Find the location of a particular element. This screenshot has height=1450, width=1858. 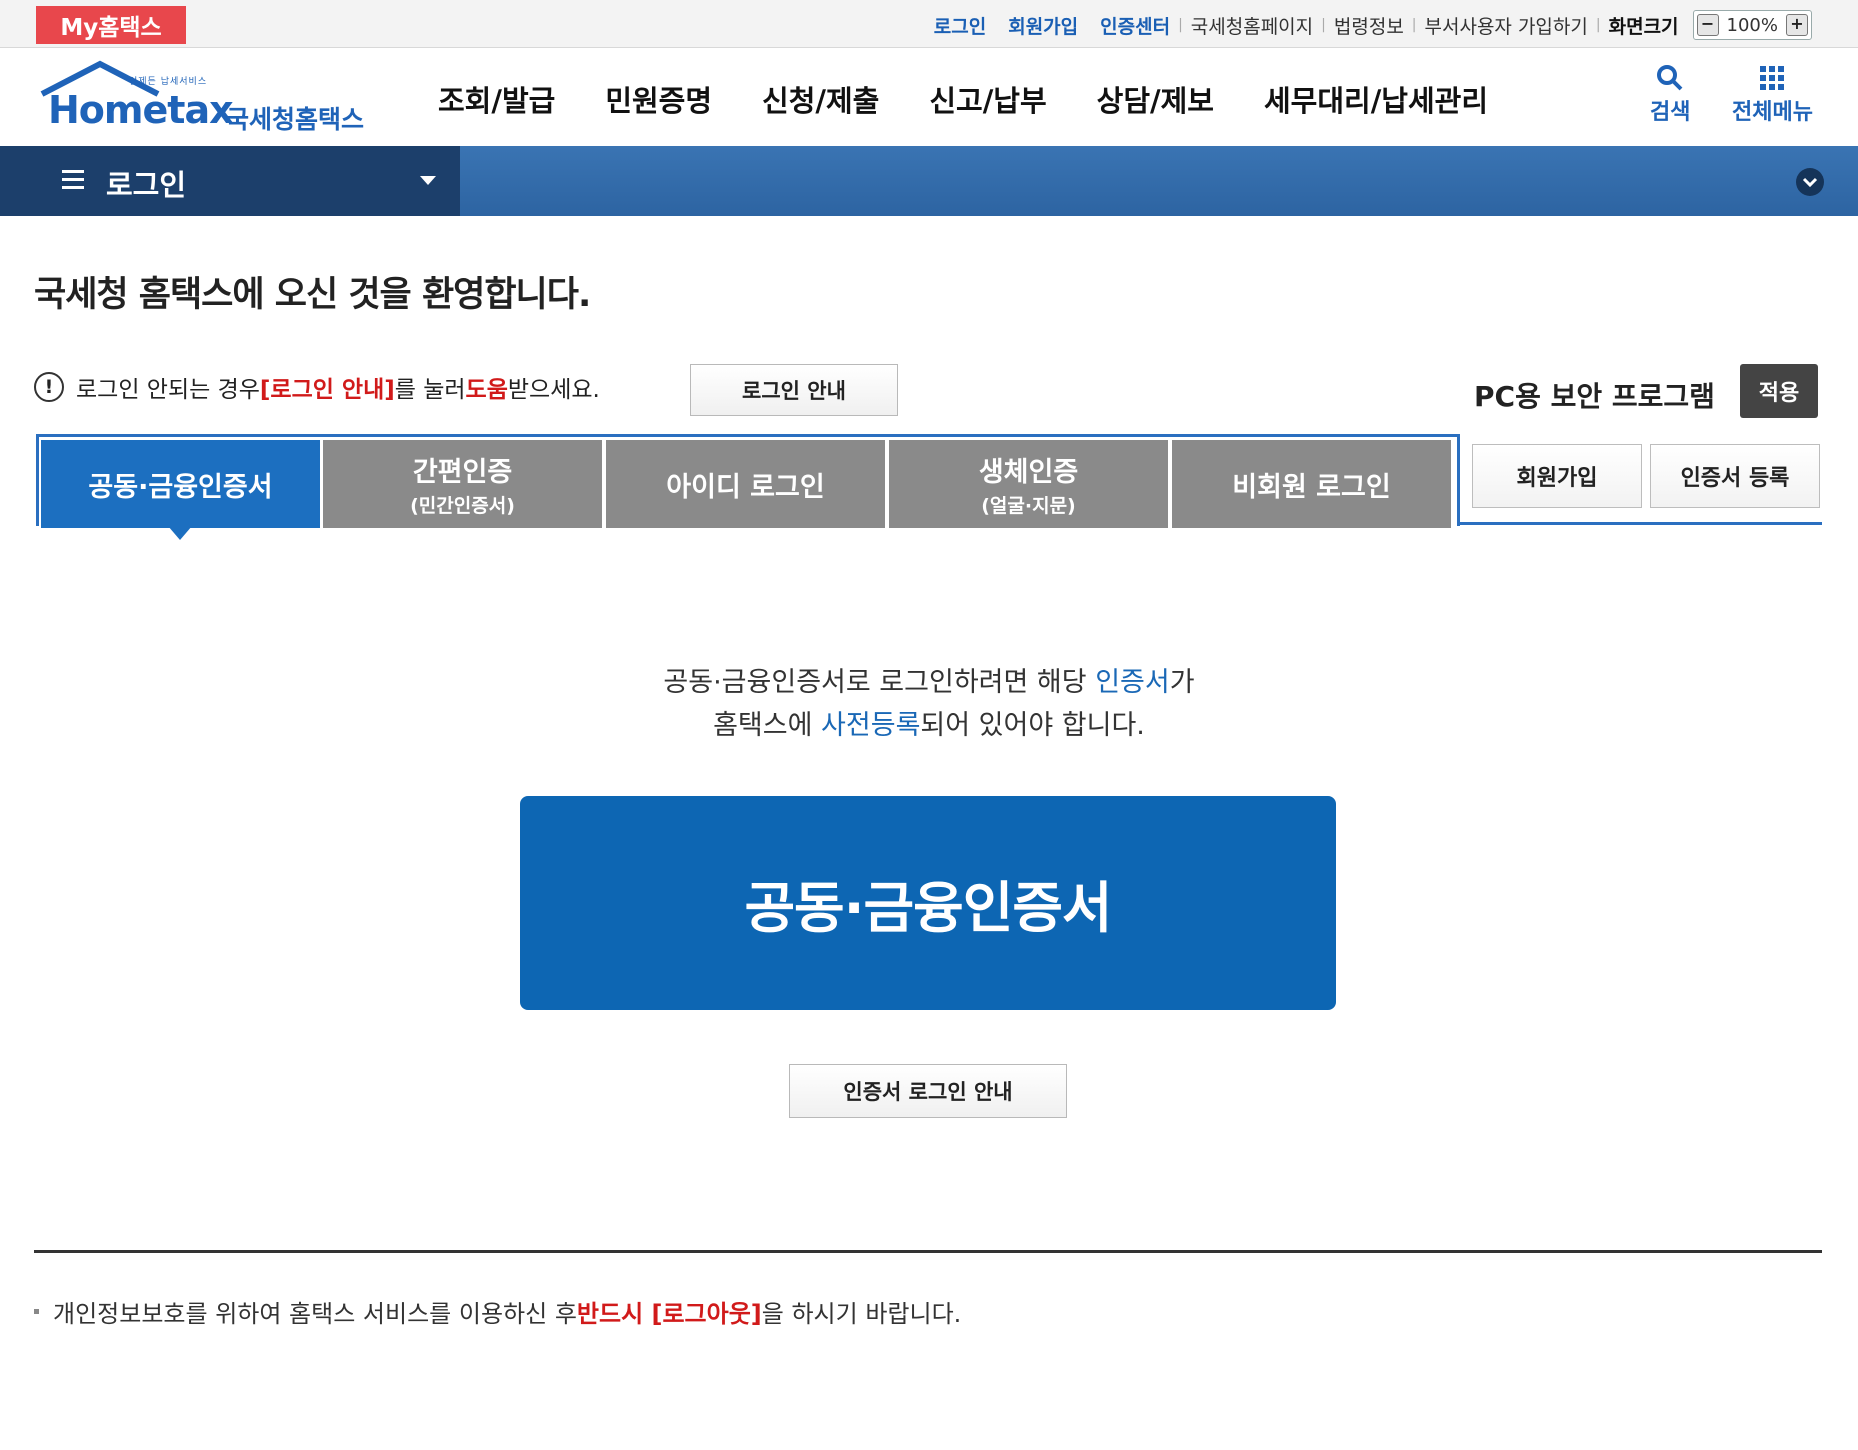

caret-down-icon is located at coordinates (428, 180).